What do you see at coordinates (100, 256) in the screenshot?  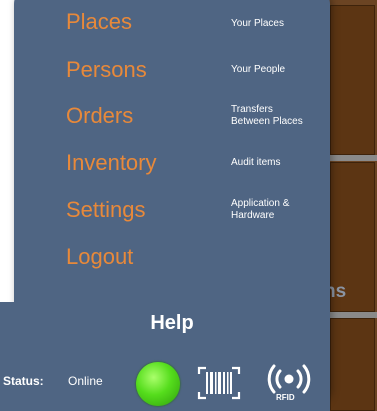 I see `menu-item-label: Logout` at bounding box center [100, 256].